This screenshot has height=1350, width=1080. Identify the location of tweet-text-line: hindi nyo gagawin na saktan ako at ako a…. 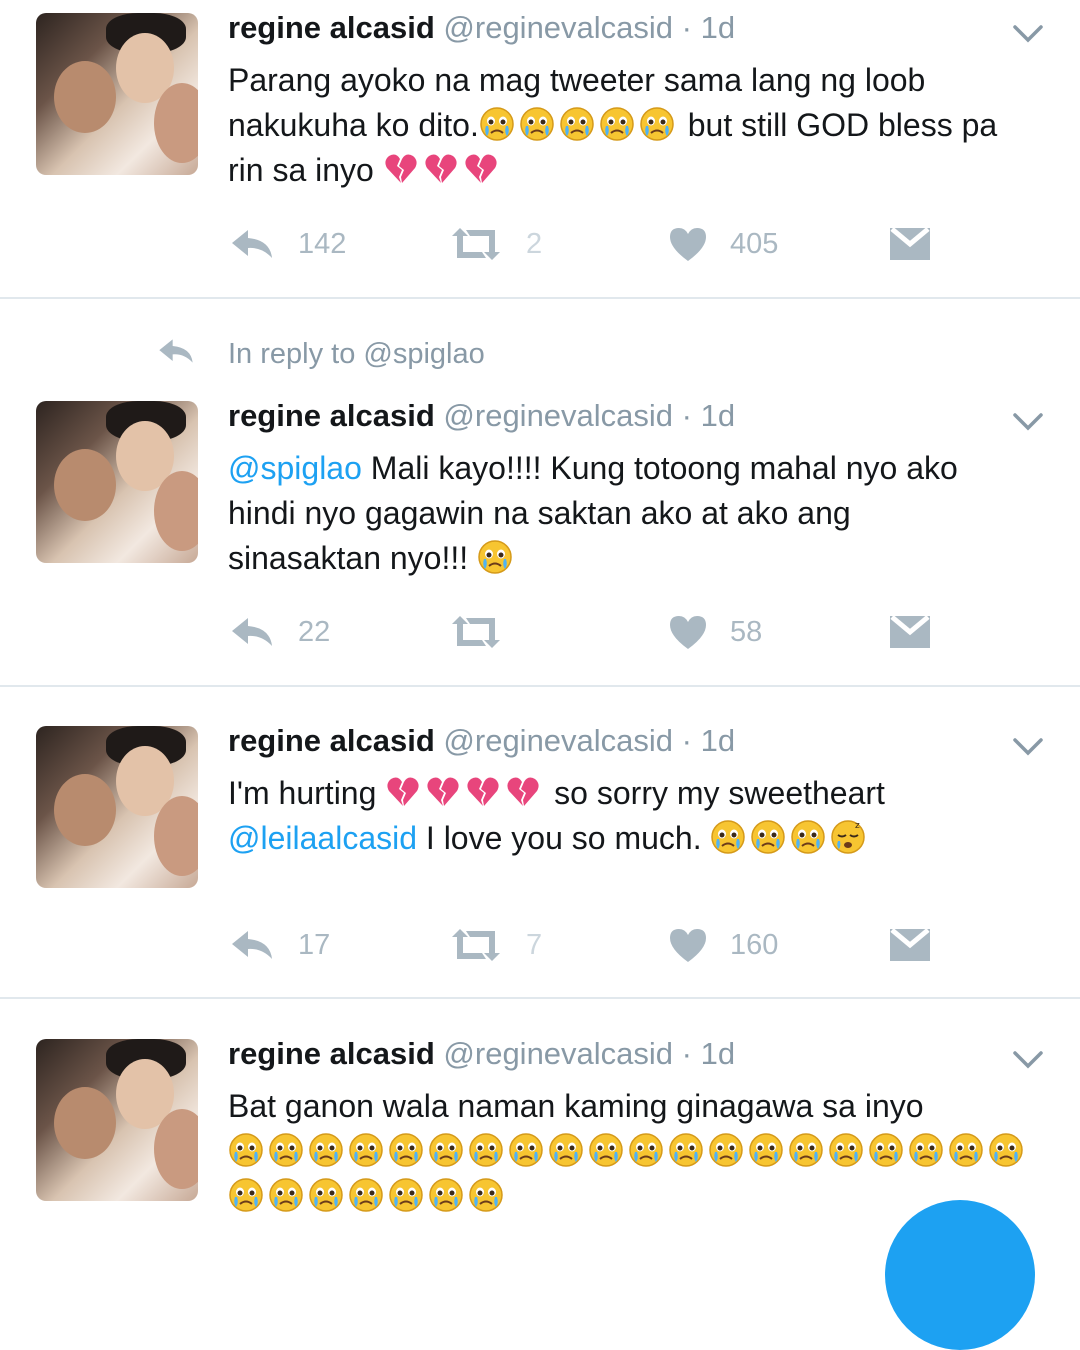
(539, 513).